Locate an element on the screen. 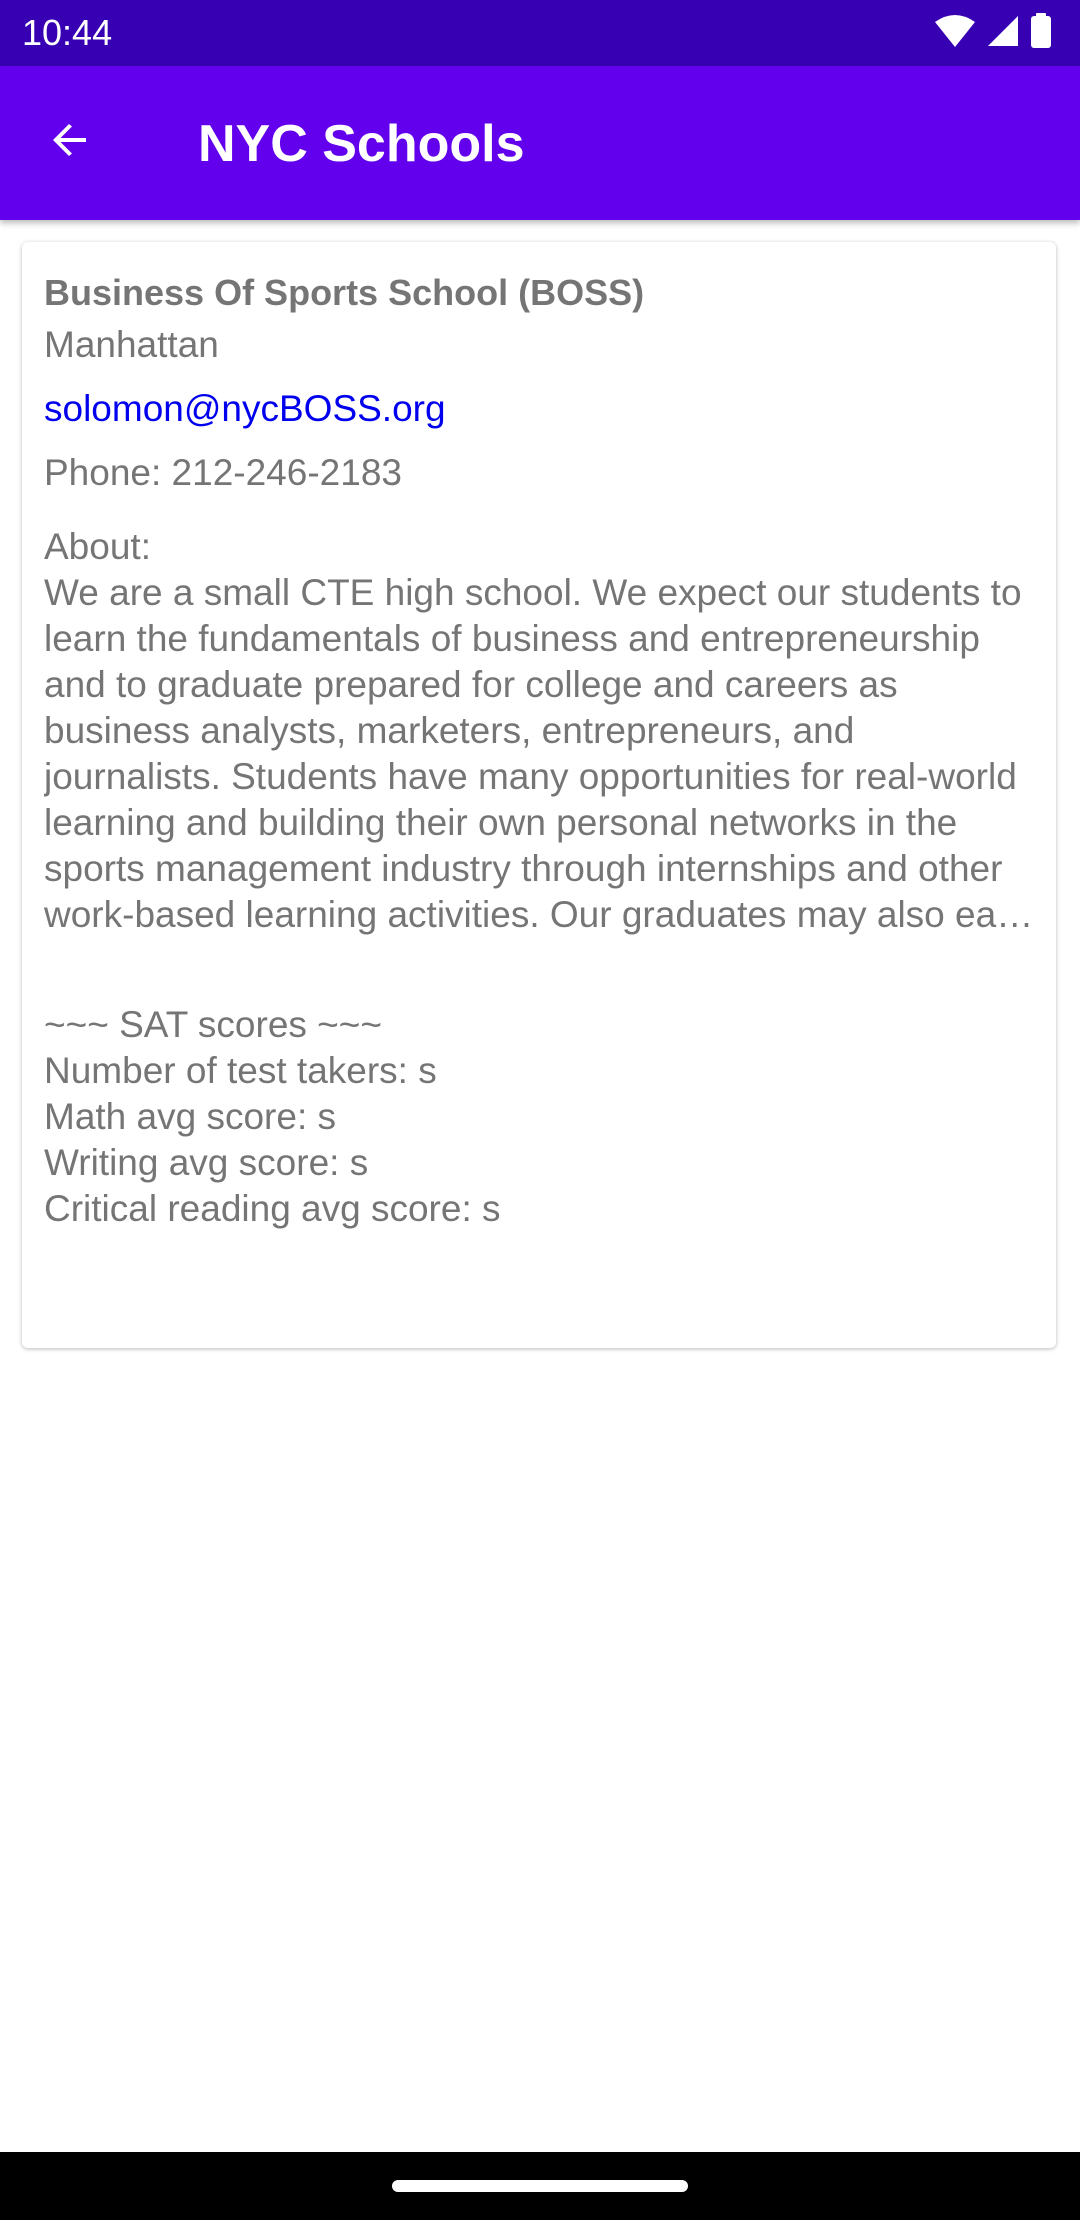 The width and height of the screenshot is (1080, 2220). school-borough: Manhattan is located at coordinates (131, 344).